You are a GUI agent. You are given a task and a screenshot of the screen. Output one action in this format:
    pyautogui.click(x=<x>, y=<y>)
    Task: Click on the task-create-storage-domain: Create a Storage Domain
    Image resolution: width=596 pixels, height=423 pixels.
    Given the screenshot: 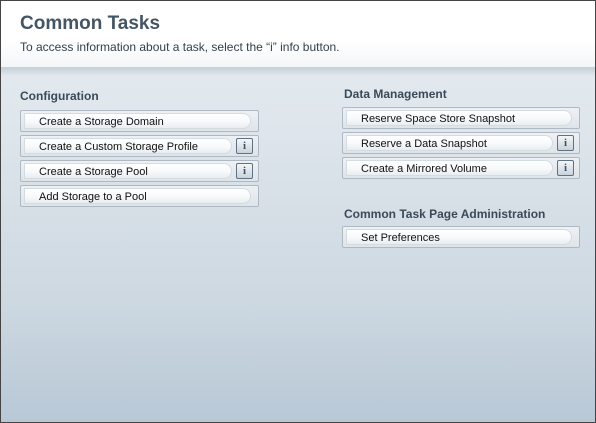 What is the action you would take?
    pyautogui.click(x=139, y=121)
    